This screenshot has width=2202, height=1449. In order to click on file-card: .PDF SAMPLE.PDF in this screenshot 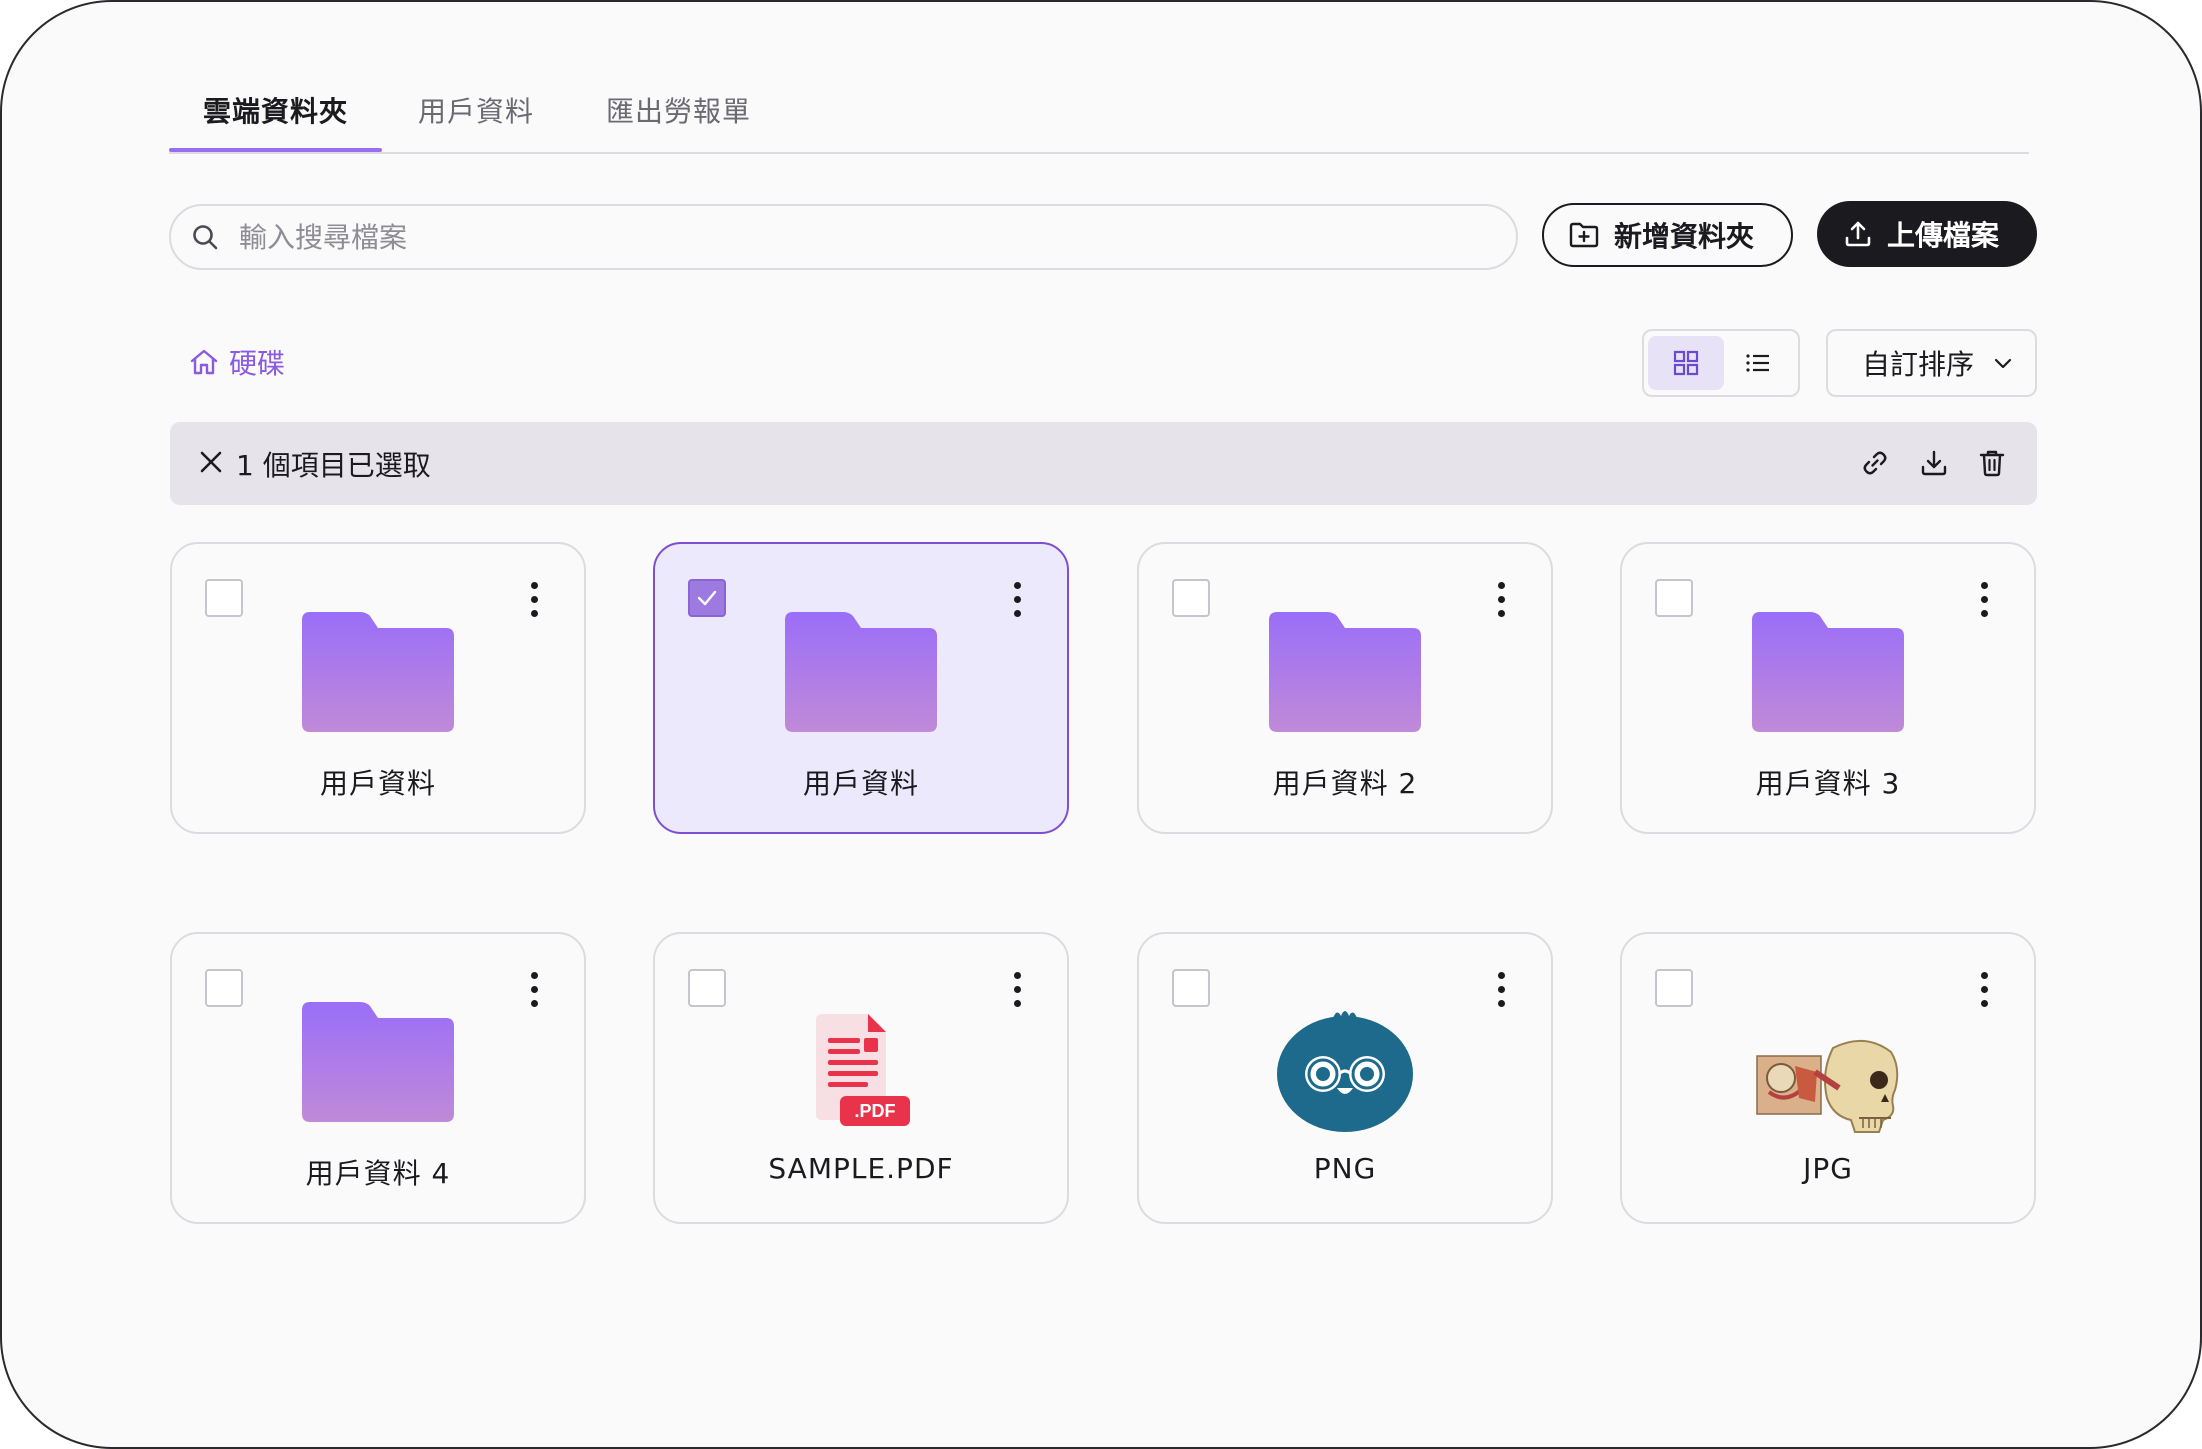, I will do `click(861, 1078)`.